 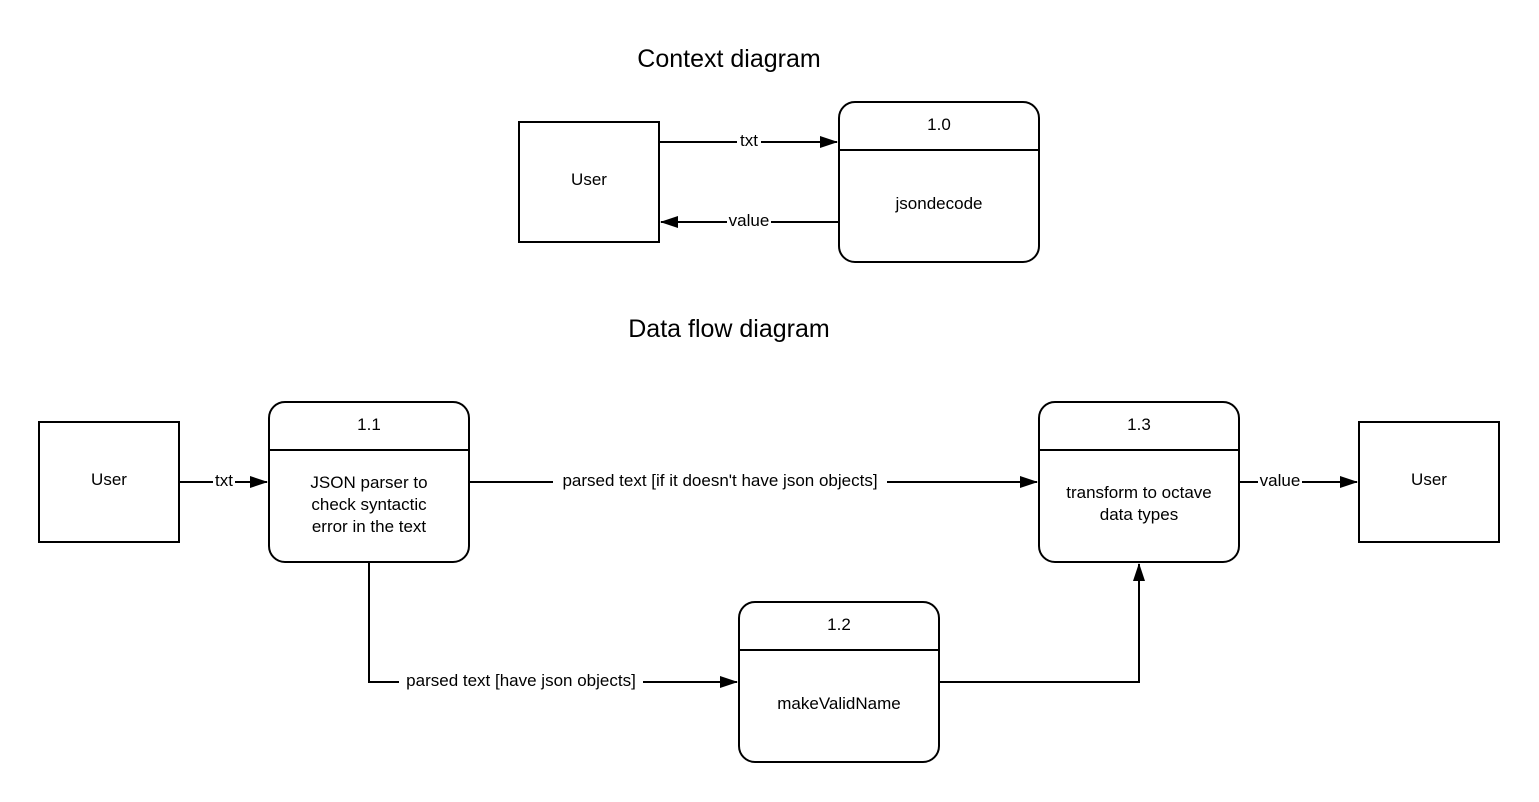 I want to click on process-number: 1.0, so click(x=939, y=124).